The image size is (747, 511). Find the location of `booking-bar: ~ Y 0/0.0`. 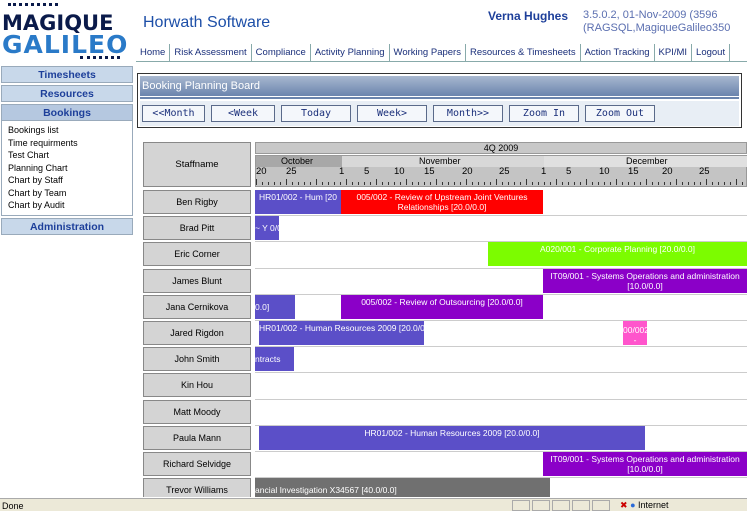

booking-bar: ~ Y 0/0.0 is located at coordinates (267, 228).